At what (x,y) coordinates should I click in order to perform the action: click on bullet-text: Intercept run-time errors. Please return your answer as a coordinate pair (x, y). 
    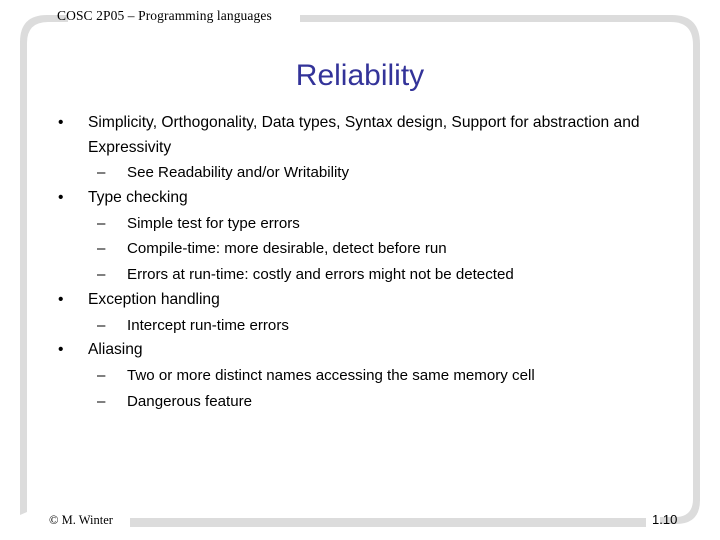
    Looking at the image, I should click on (208, 325).